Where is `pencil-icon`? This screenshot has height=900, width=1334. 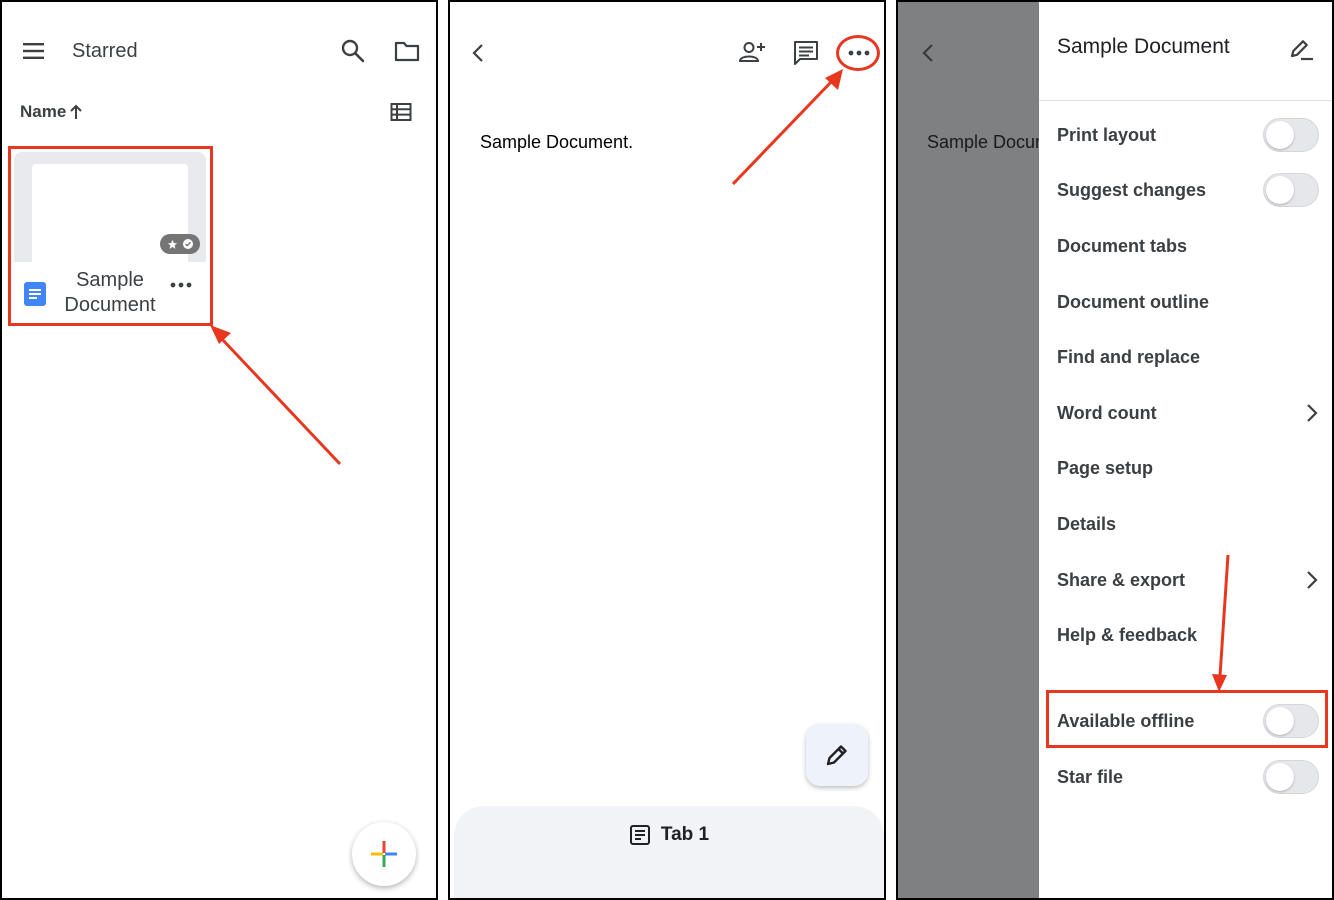
pencil-icon is located at coordinates (837, 755).